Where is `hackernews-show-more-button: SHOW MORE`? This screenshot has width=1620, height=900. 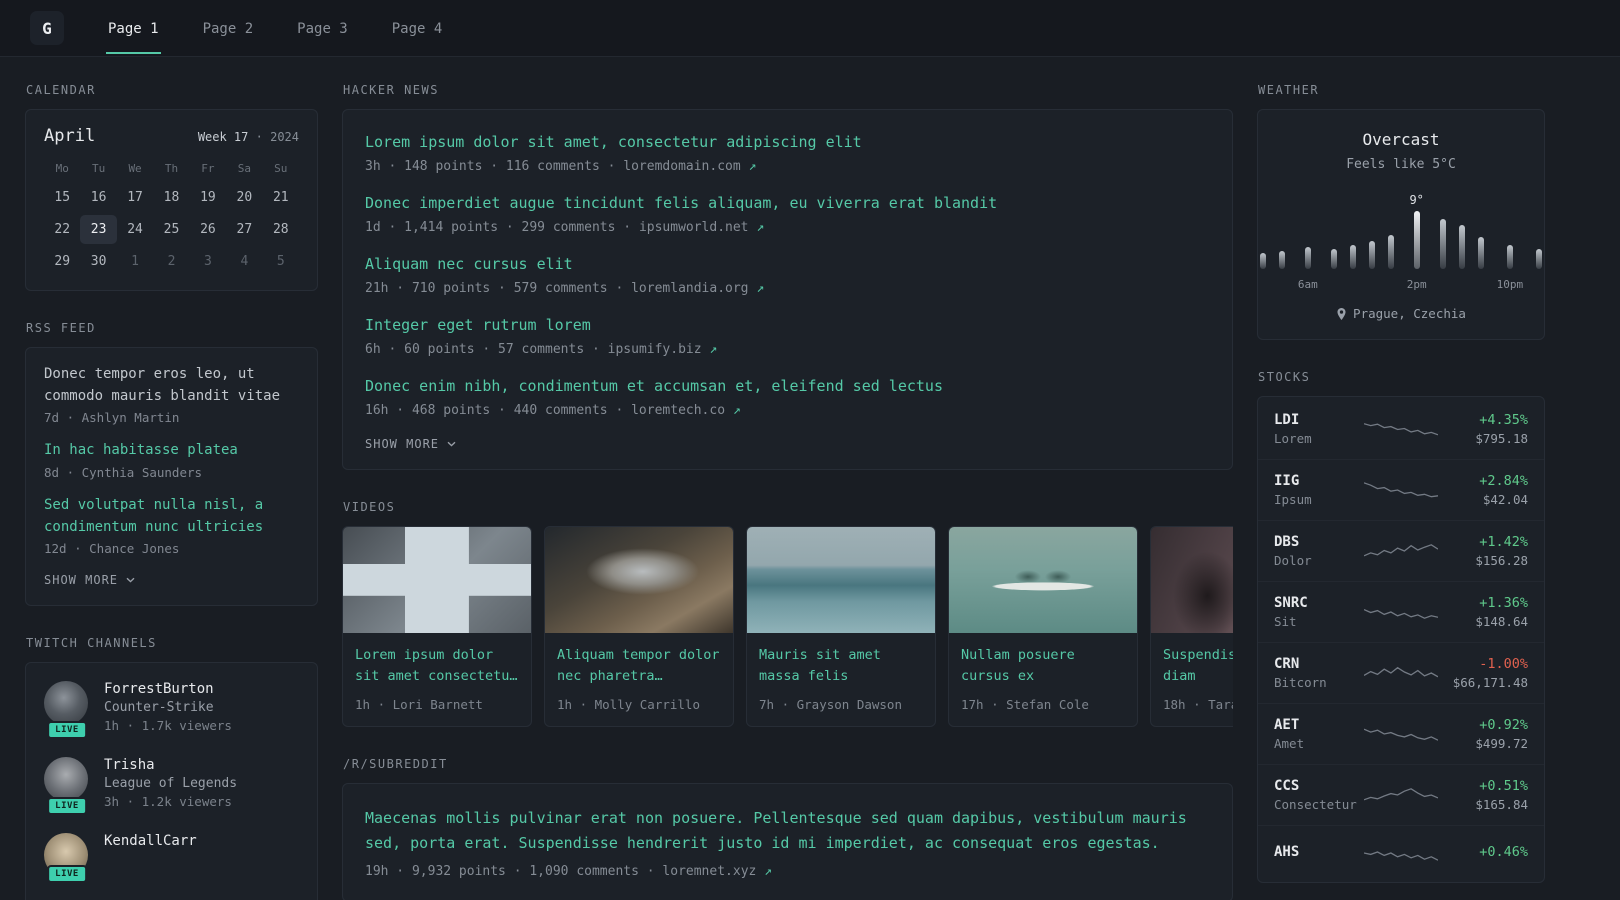 hackernews-show-more-button: SHOW MORE is located at coordinates (787, 444).